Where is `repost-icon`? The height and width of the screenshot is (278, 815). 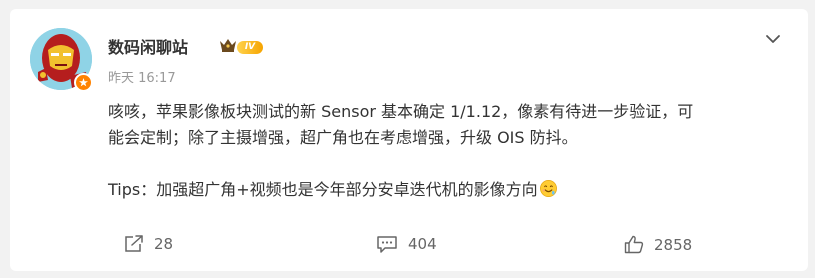 repost-icon is located at coordinates (134, 243).